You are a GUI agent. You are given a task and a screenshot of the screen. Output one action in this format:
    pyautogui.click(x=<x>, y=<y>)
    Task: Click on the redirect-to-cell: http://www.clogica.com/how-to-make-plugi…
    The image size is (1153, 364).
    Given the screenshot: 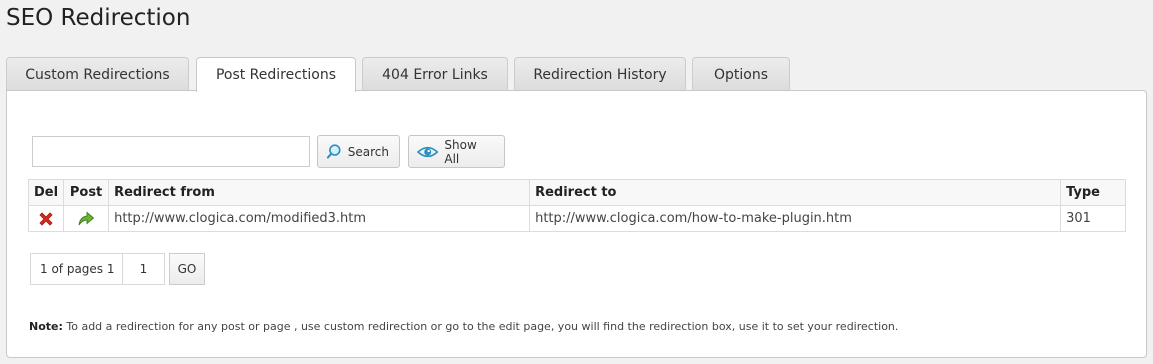 What is the action you would take?
    pyautogui.click(x=795, y=218)
    